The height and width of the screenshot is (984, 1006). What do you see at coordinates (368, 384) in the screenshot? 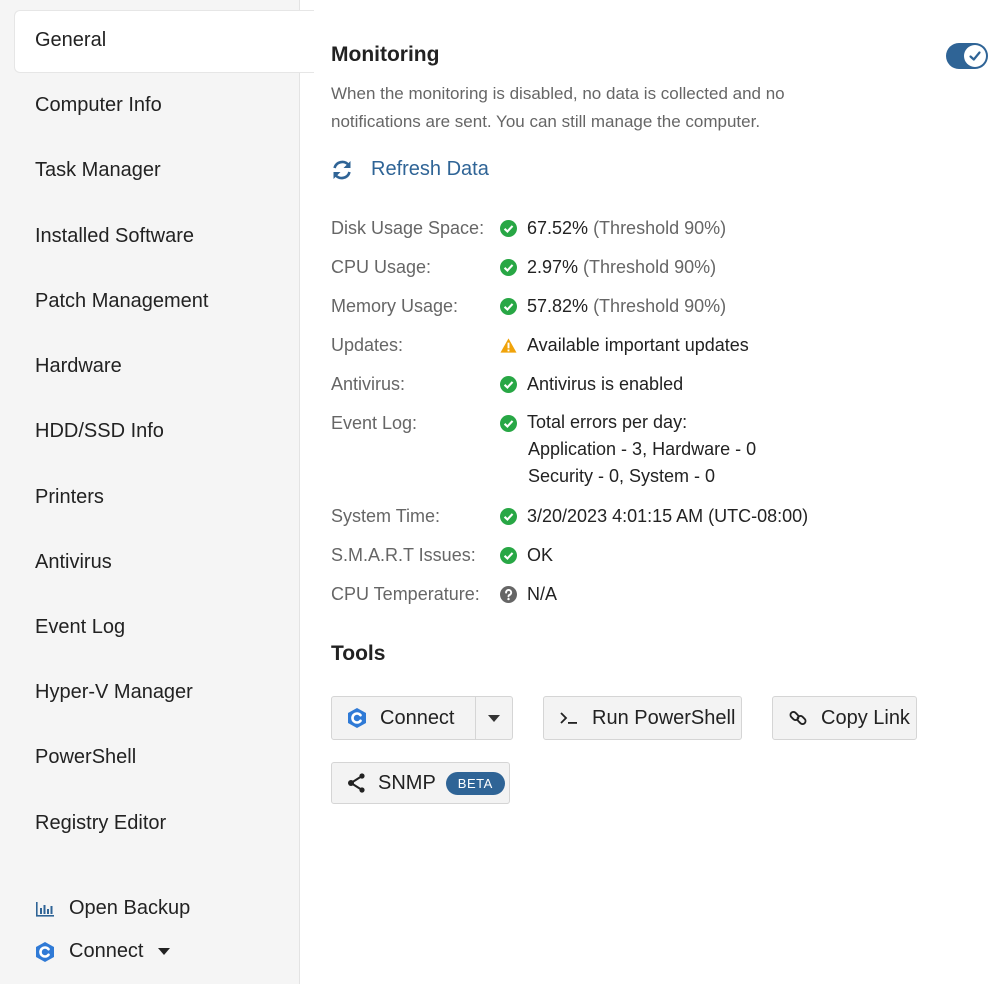
I see `antivirus-label: Antivirus:` at bounding box center [368, 384].